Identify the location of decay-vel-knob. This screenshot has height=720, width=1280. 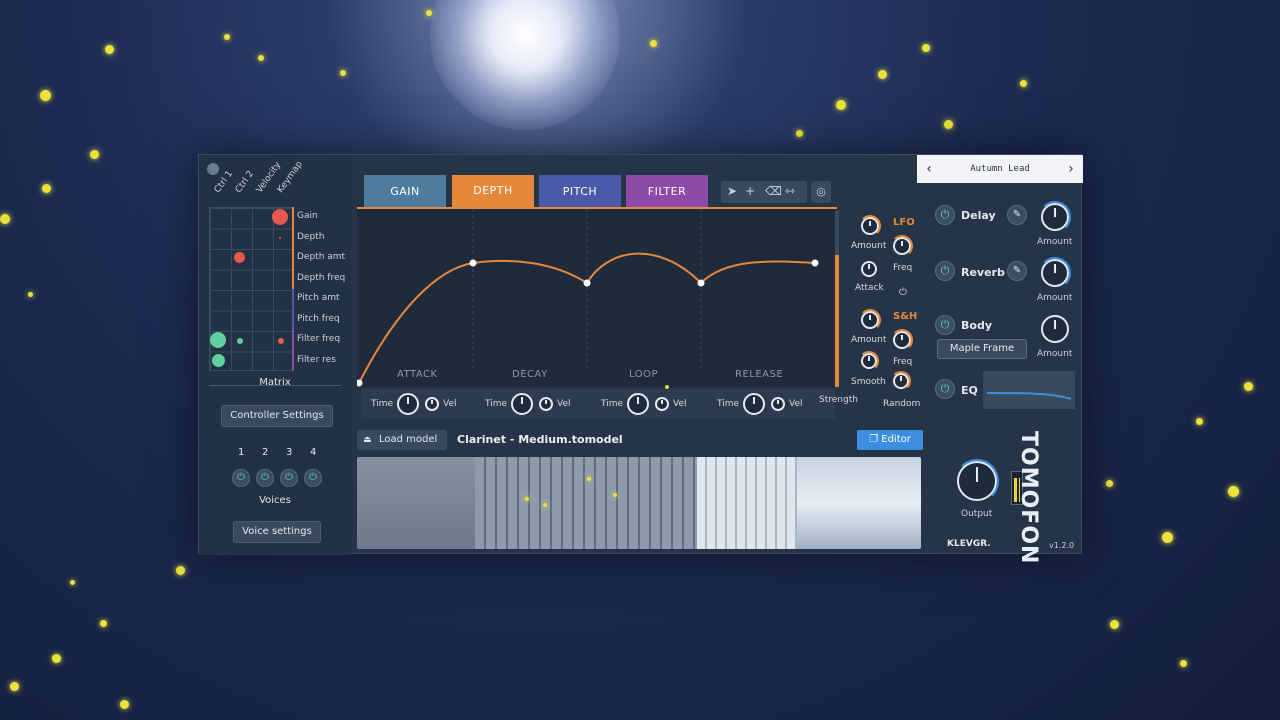
(546, 404).